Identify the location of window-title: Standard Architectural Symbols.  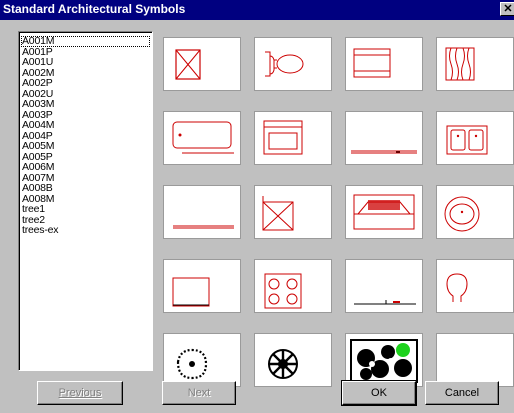
(94, 9).